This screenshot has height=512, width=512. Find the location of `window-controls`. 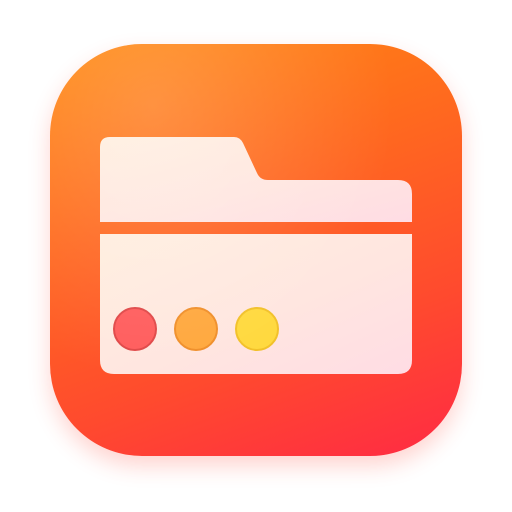

window-controls is located at coordinates (196, 329).